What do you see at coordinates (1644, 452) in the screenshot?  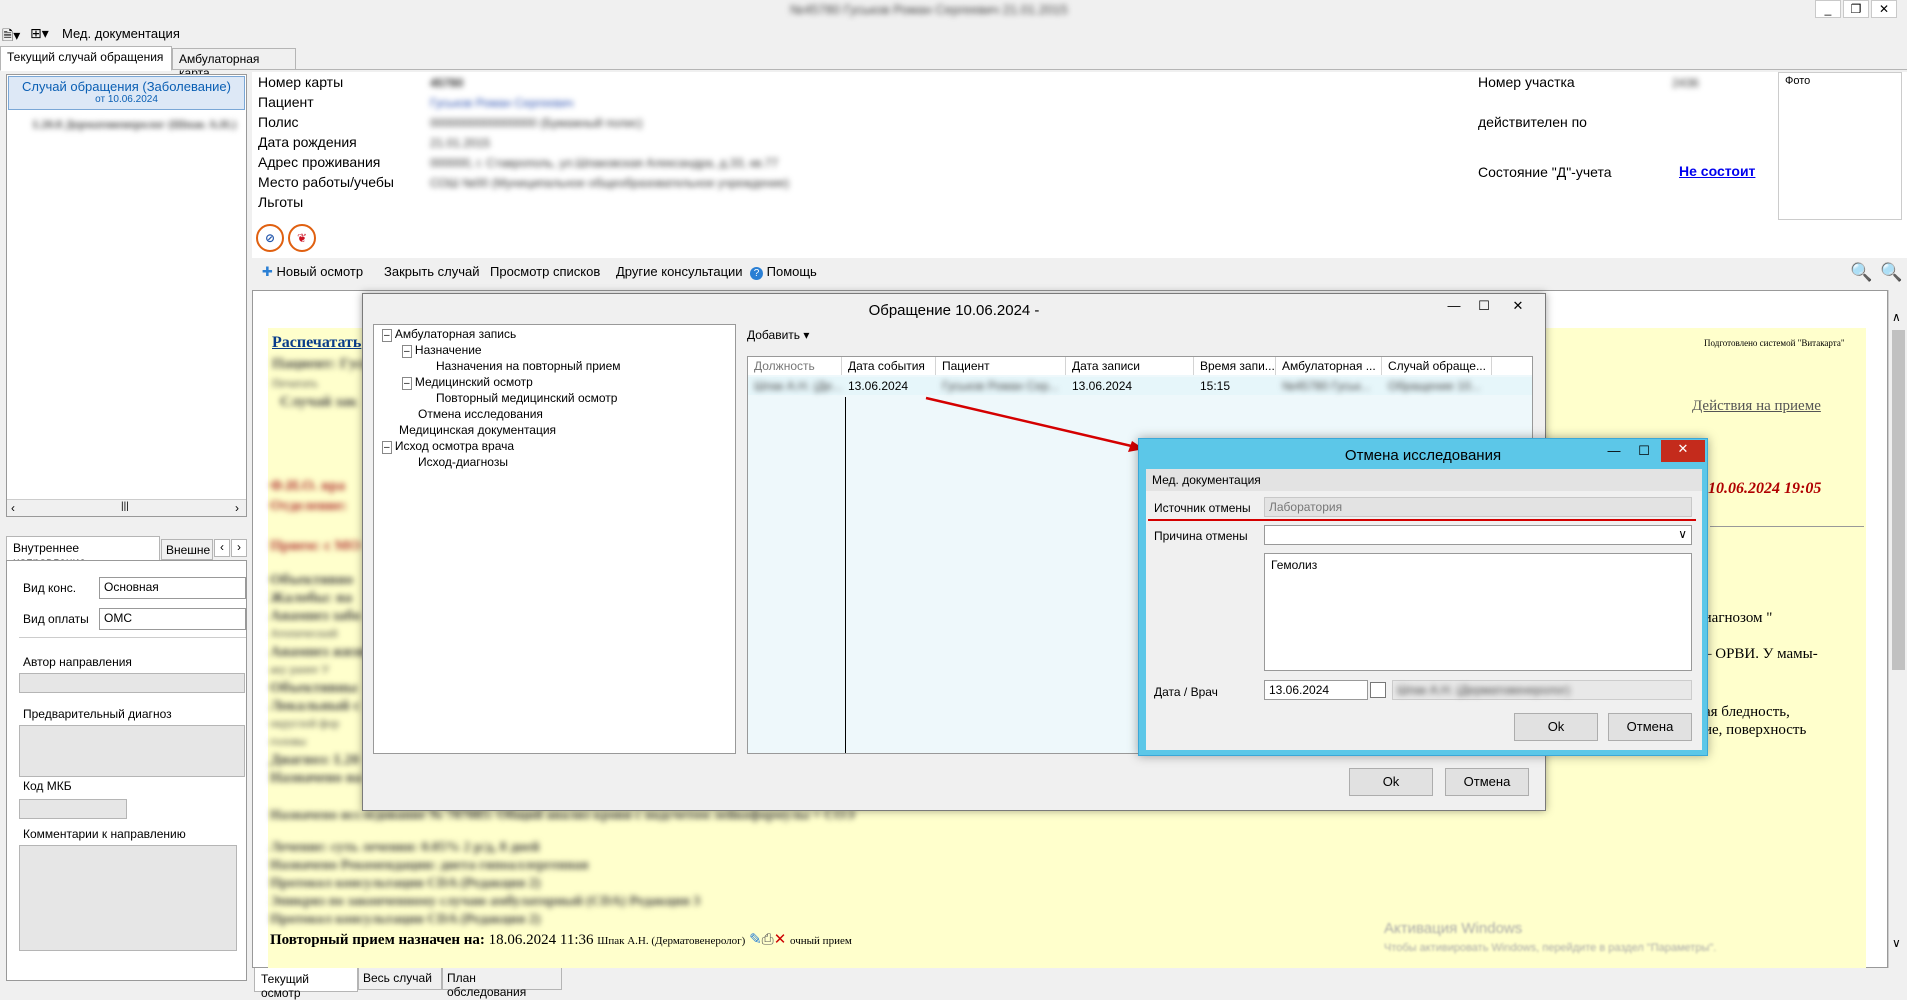 I see `cancel-dialog-maximize-button: ☐` at bounding box center [1644, 452].